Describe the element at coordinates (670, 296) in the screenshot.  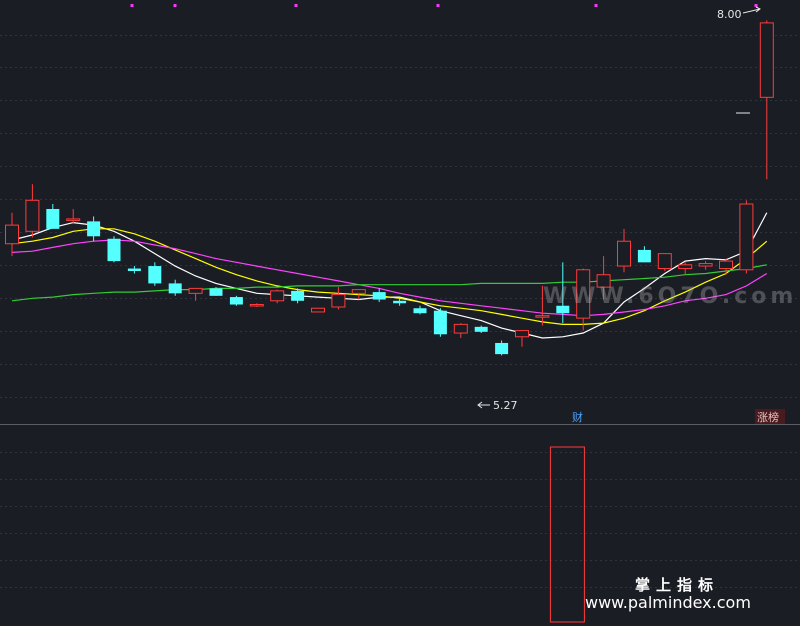
I see `watermark: WWW.6O7O.com` at that location.